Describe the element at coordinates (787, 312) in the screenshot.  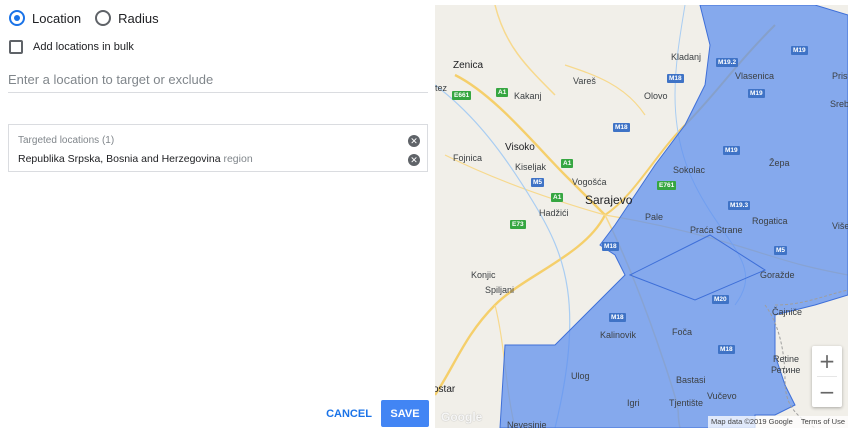
I see `map-place-label: Čajniče` at that location.